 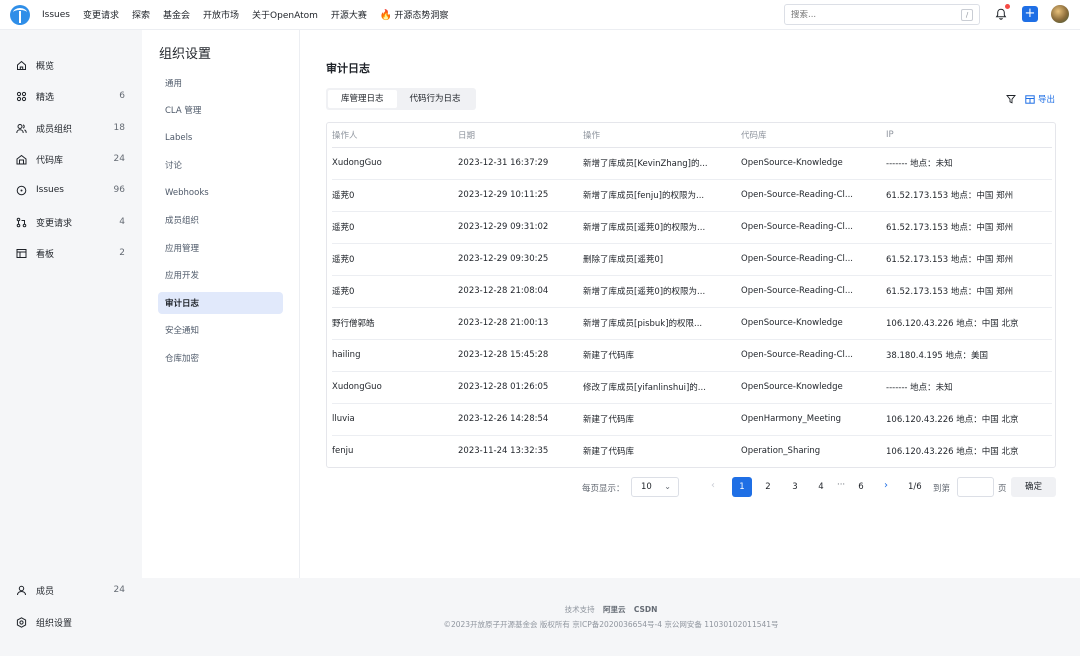 What do you see at coordinates (220, 330) in the screenshot?
I see `settings-item-security-notice: 安全通知` at bounding box center [220, 330].